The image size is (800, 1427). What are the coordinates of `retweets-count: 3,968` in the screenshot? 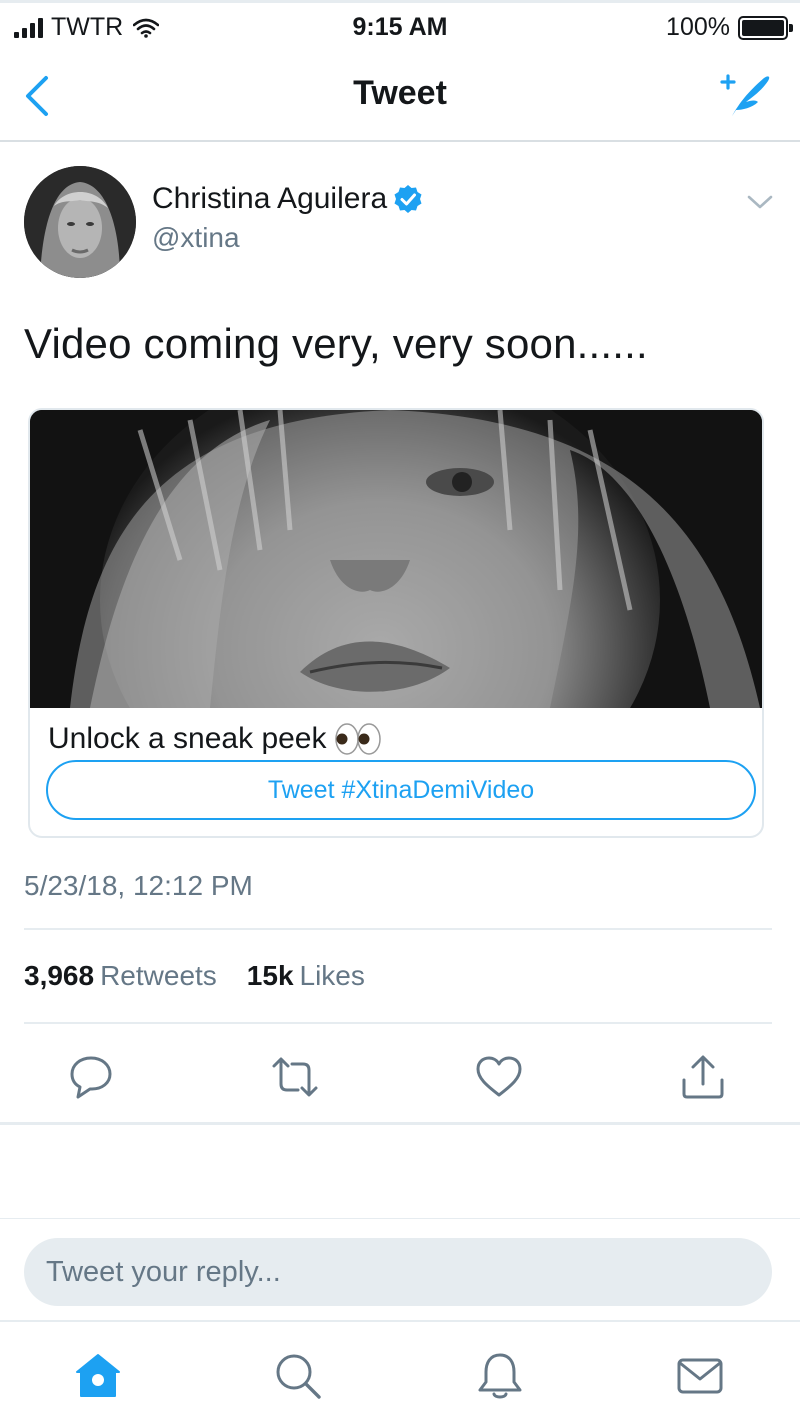 It's located at (59, 975).